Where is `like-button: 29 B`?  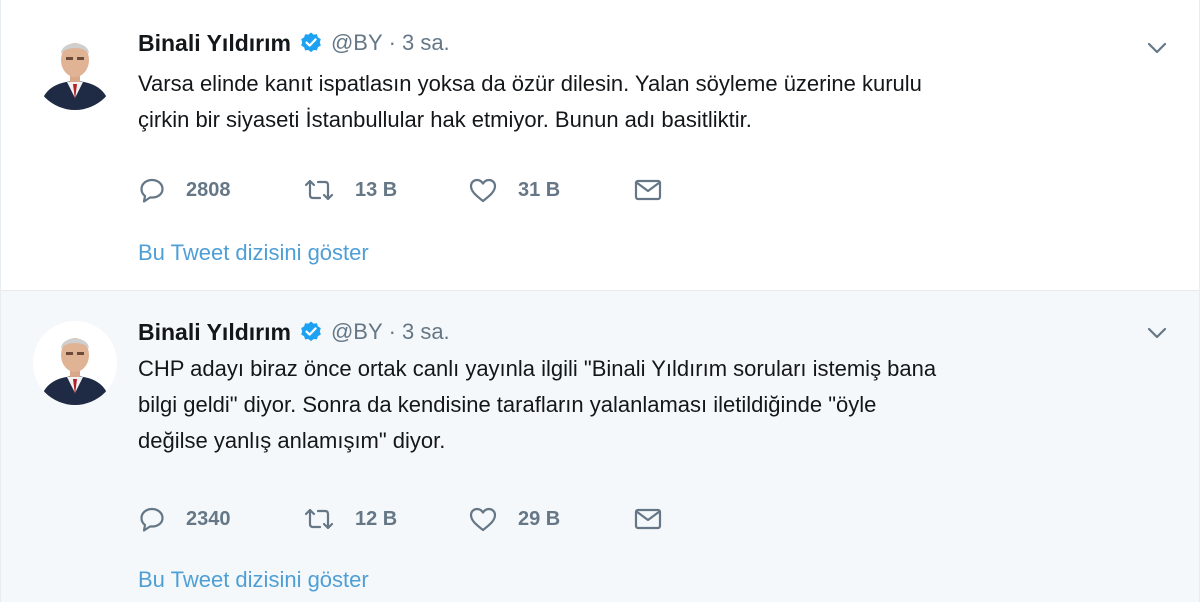
like-button: 29 B is located at coordinates (550, 519).